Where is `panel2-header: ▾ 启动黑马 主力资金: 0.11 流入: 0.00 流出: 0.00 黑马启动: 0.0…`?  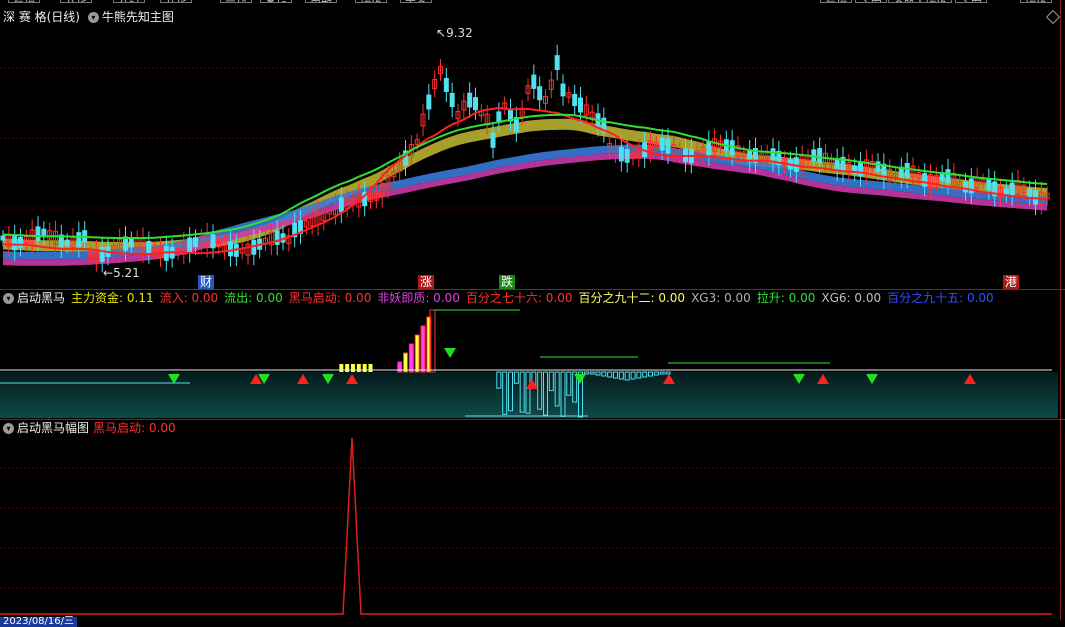
panel2-header: ▾ 启动黑马 主力资金: 0.11 流入: 0.00 流出: 0.00 黑马启动: 0.0… is located at coordinates (501, 298).